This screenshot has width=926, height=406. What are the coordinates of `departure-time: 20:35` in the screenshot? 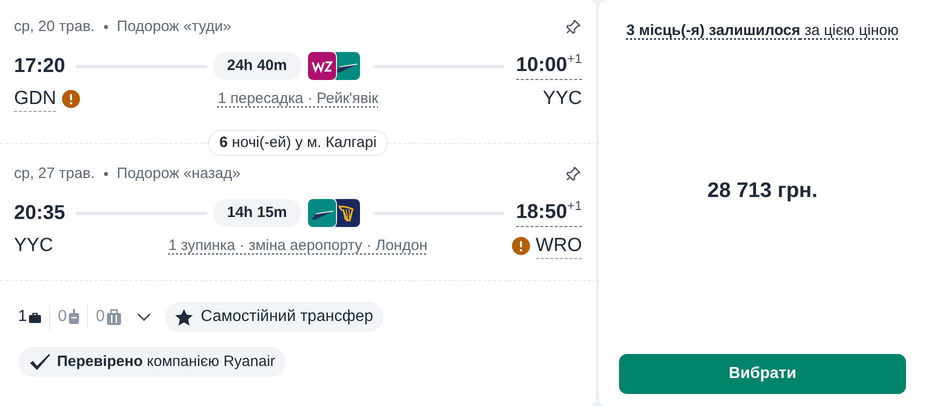 It's located at (40, 213).